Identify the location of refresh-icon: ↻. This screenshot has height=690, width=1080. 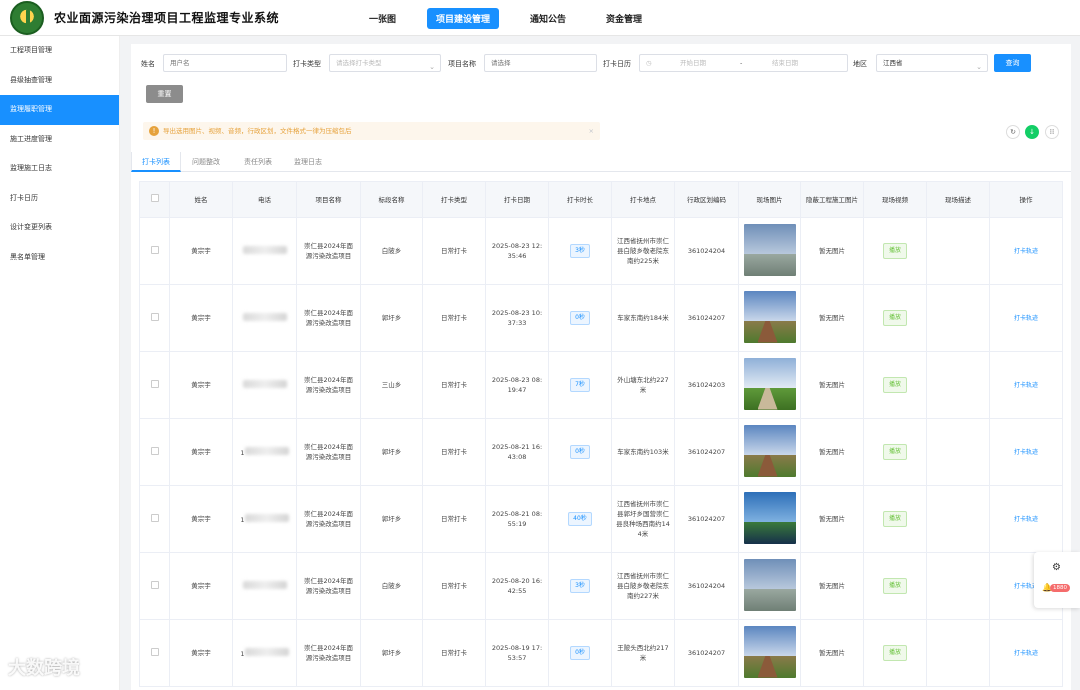
(1013, 132).